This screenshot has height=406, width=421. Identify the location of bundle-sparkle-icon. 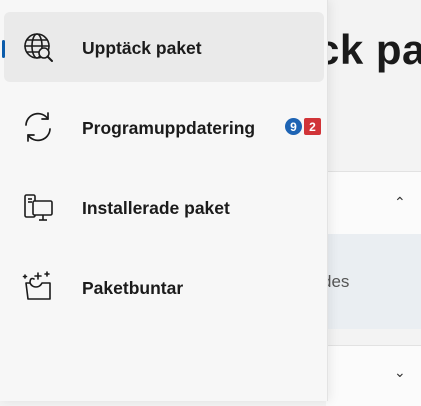
(36, 285).